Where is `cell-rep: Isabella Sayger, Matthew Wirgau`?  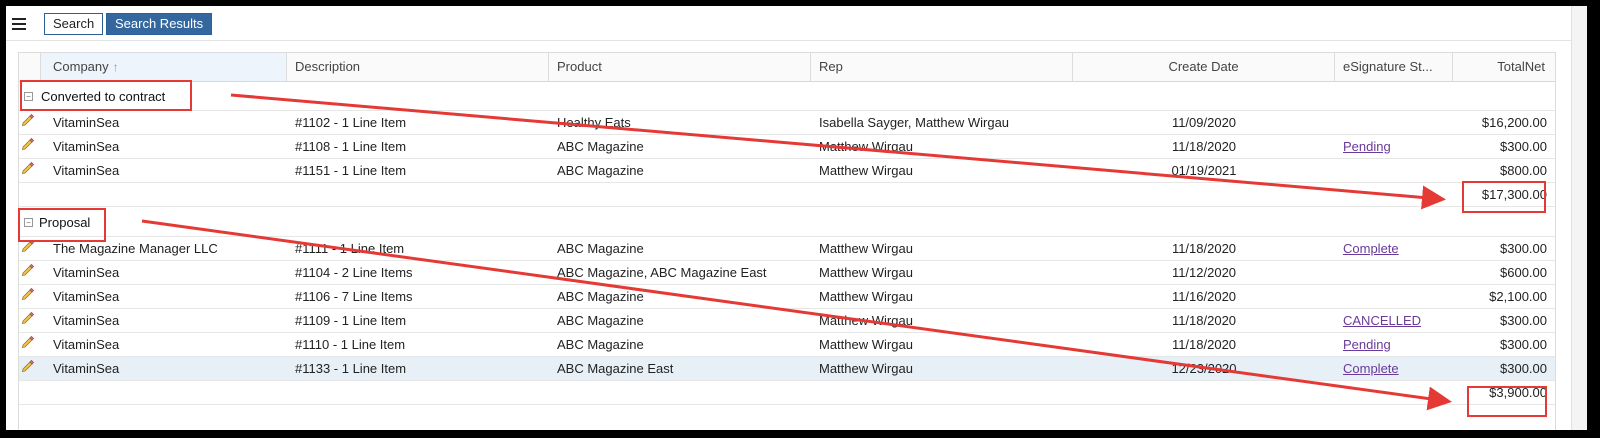 cell-rep: Isabella Sayger, Matthew Wirgau is located at coordinates (914, 122).